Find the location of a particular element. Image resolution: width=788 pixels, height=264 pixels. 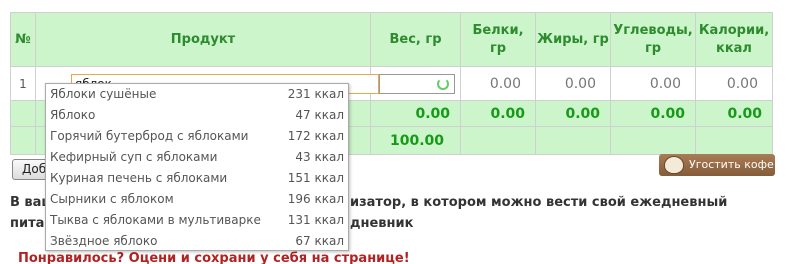

weight-cell is located at coordinates (415, 83).